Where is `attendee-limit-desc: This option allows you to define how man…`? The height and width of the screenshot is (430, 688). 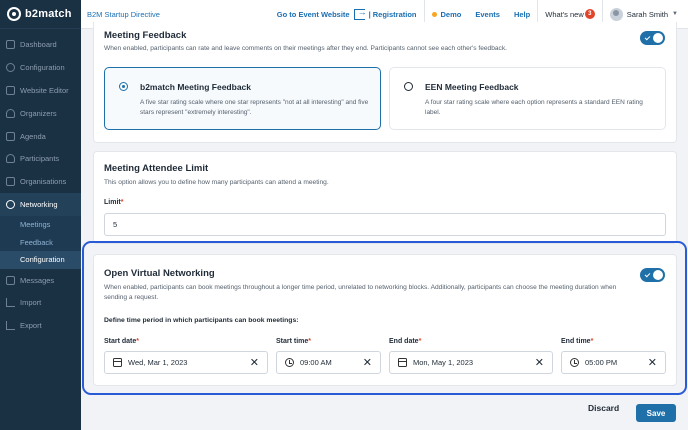
attendee-limit-desc: This option allows you to define how man… is located at coordinates (216, 182).